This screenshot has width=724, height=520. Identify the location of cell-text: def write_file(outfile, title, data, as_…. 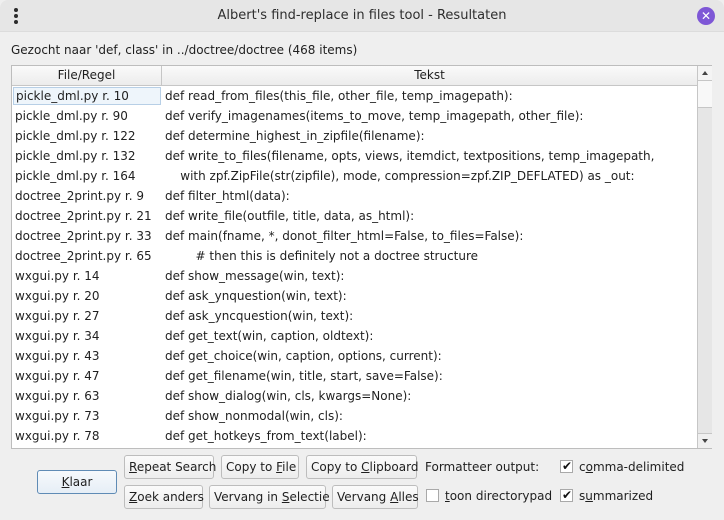
(290, 216).